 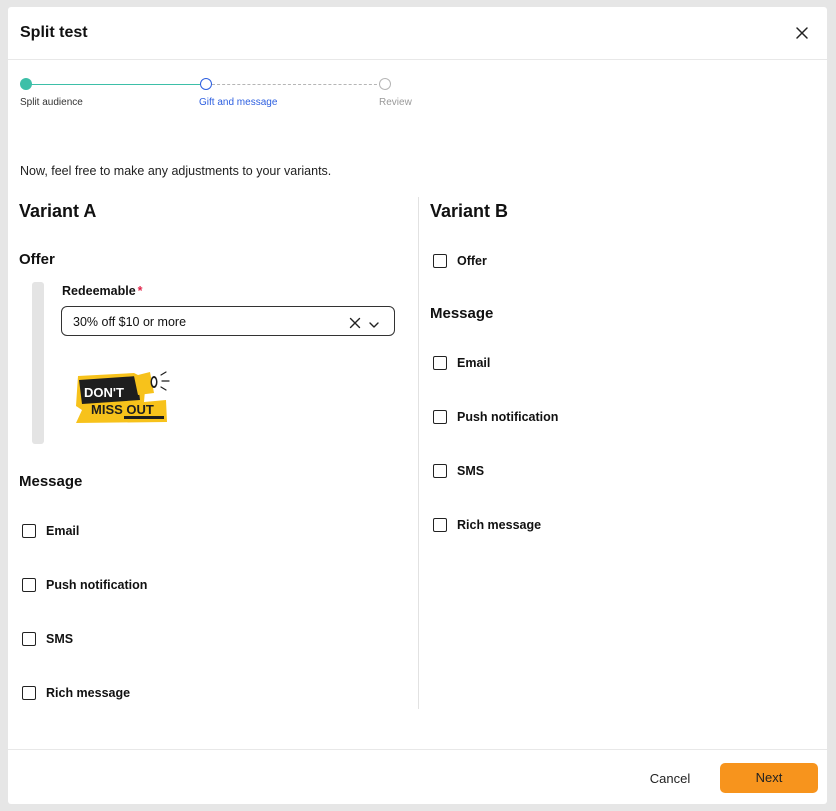 I want to click on step-connector-upcoming, so click(x=297, y=84).